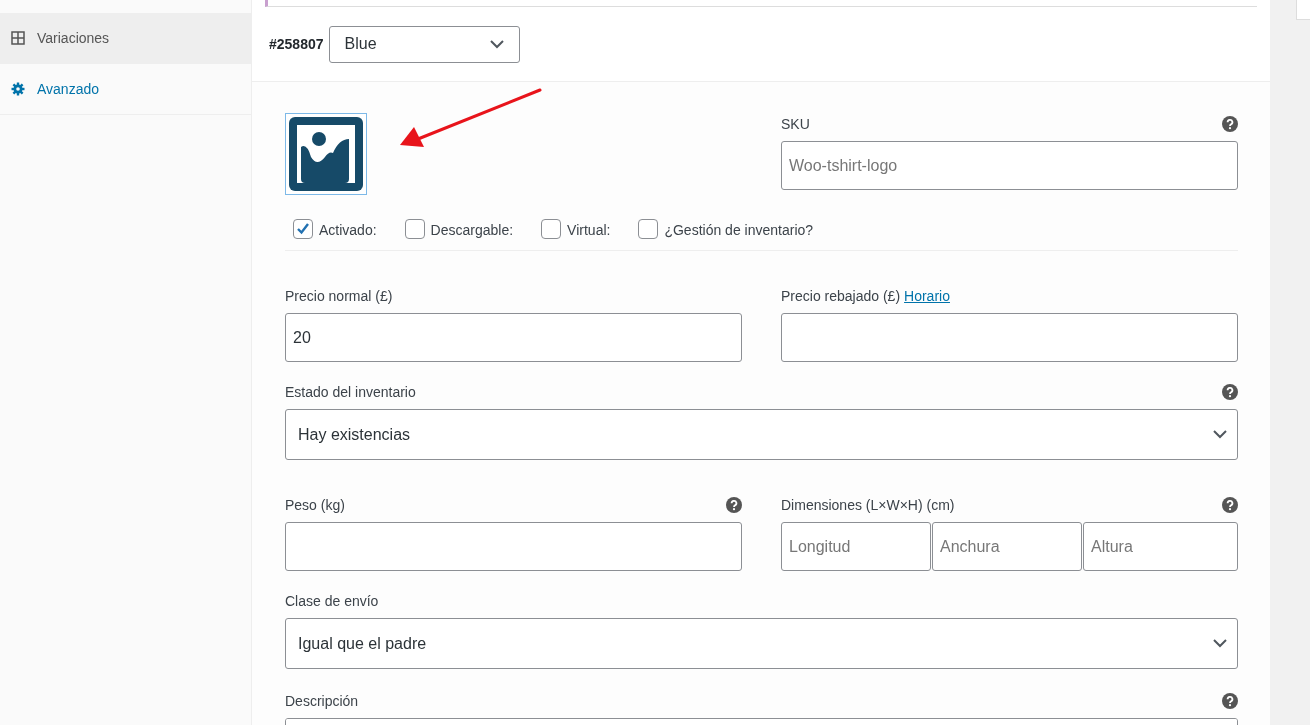 Image resolution: width=1310 pixels, height=725 pixels. I want to click on image-upload-button, so click(326, 154).